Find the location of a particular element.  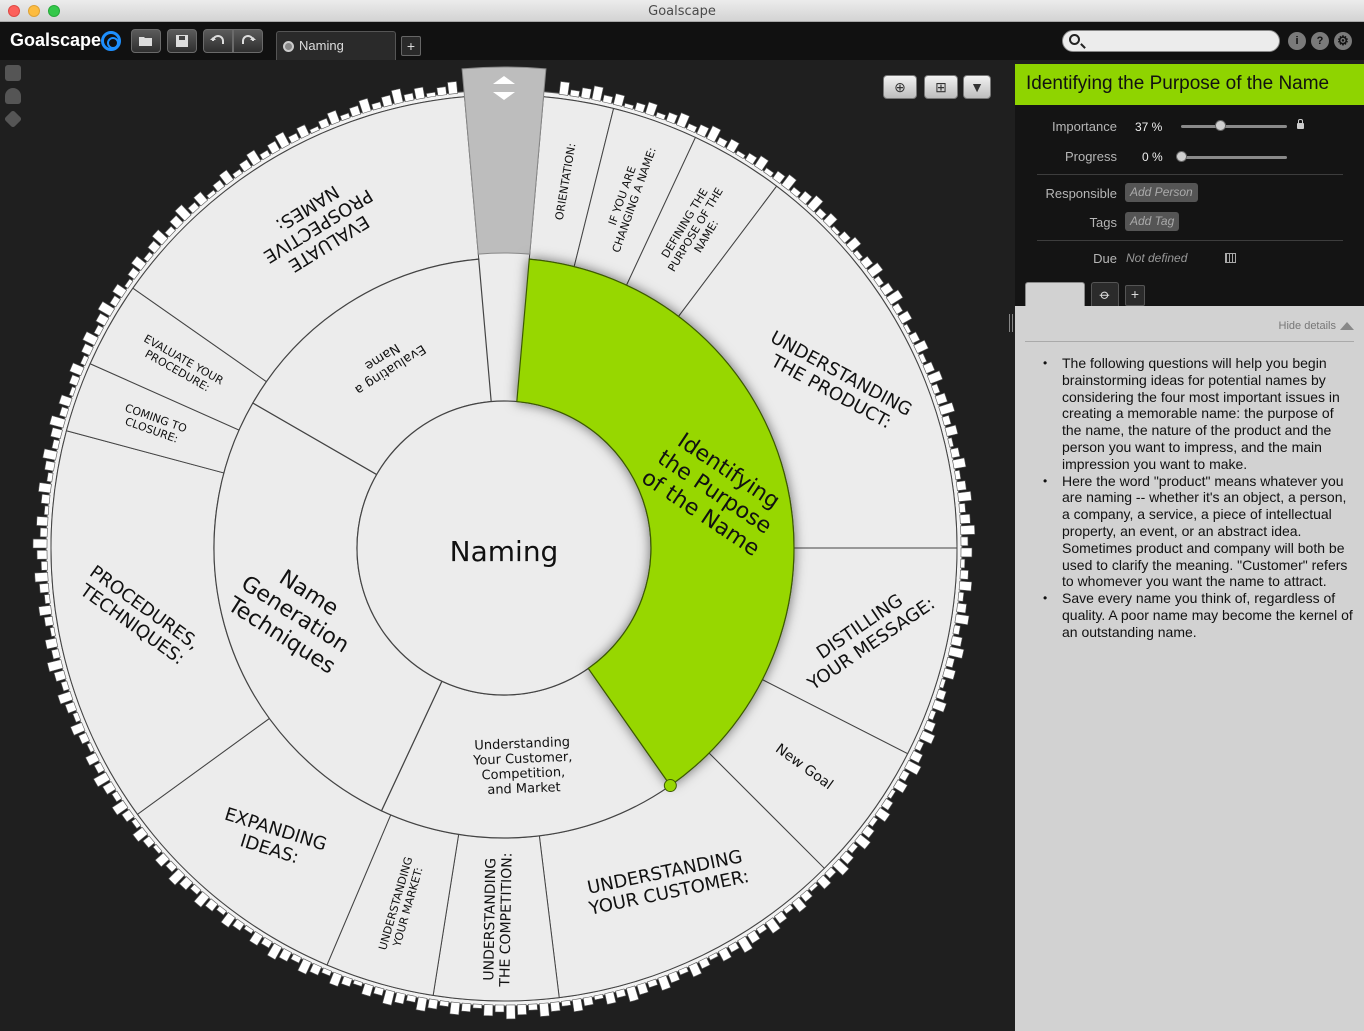

add-tag-button: Add Tag is located at coordinates (1152, 221).